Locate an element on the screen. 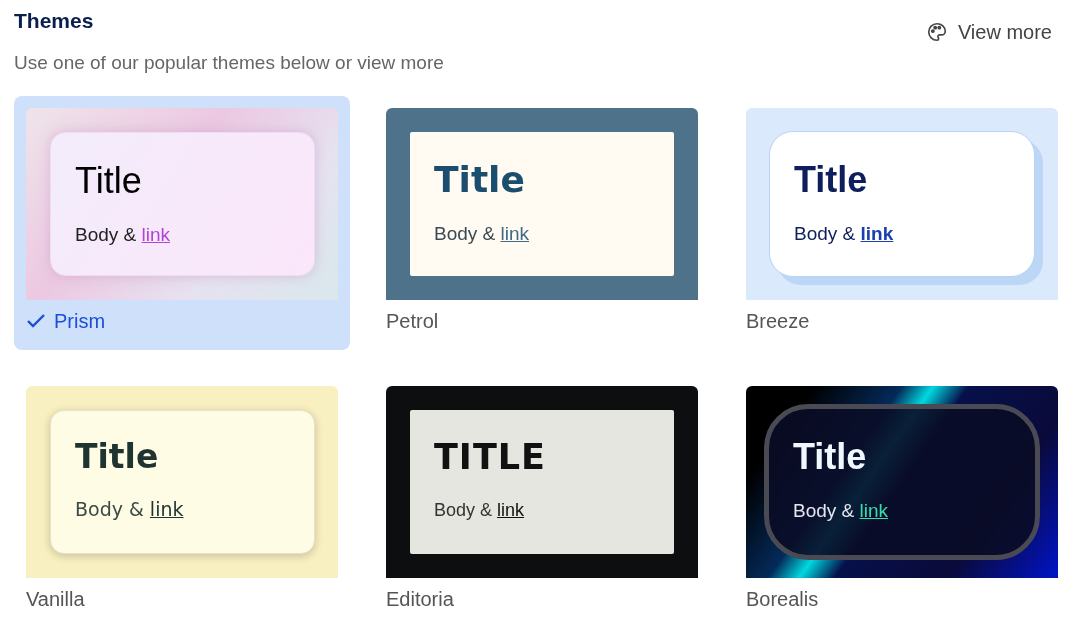 The height and width of the screenshot is (627, 1092). view-more-button: View more is located at coordinates (988, 32).